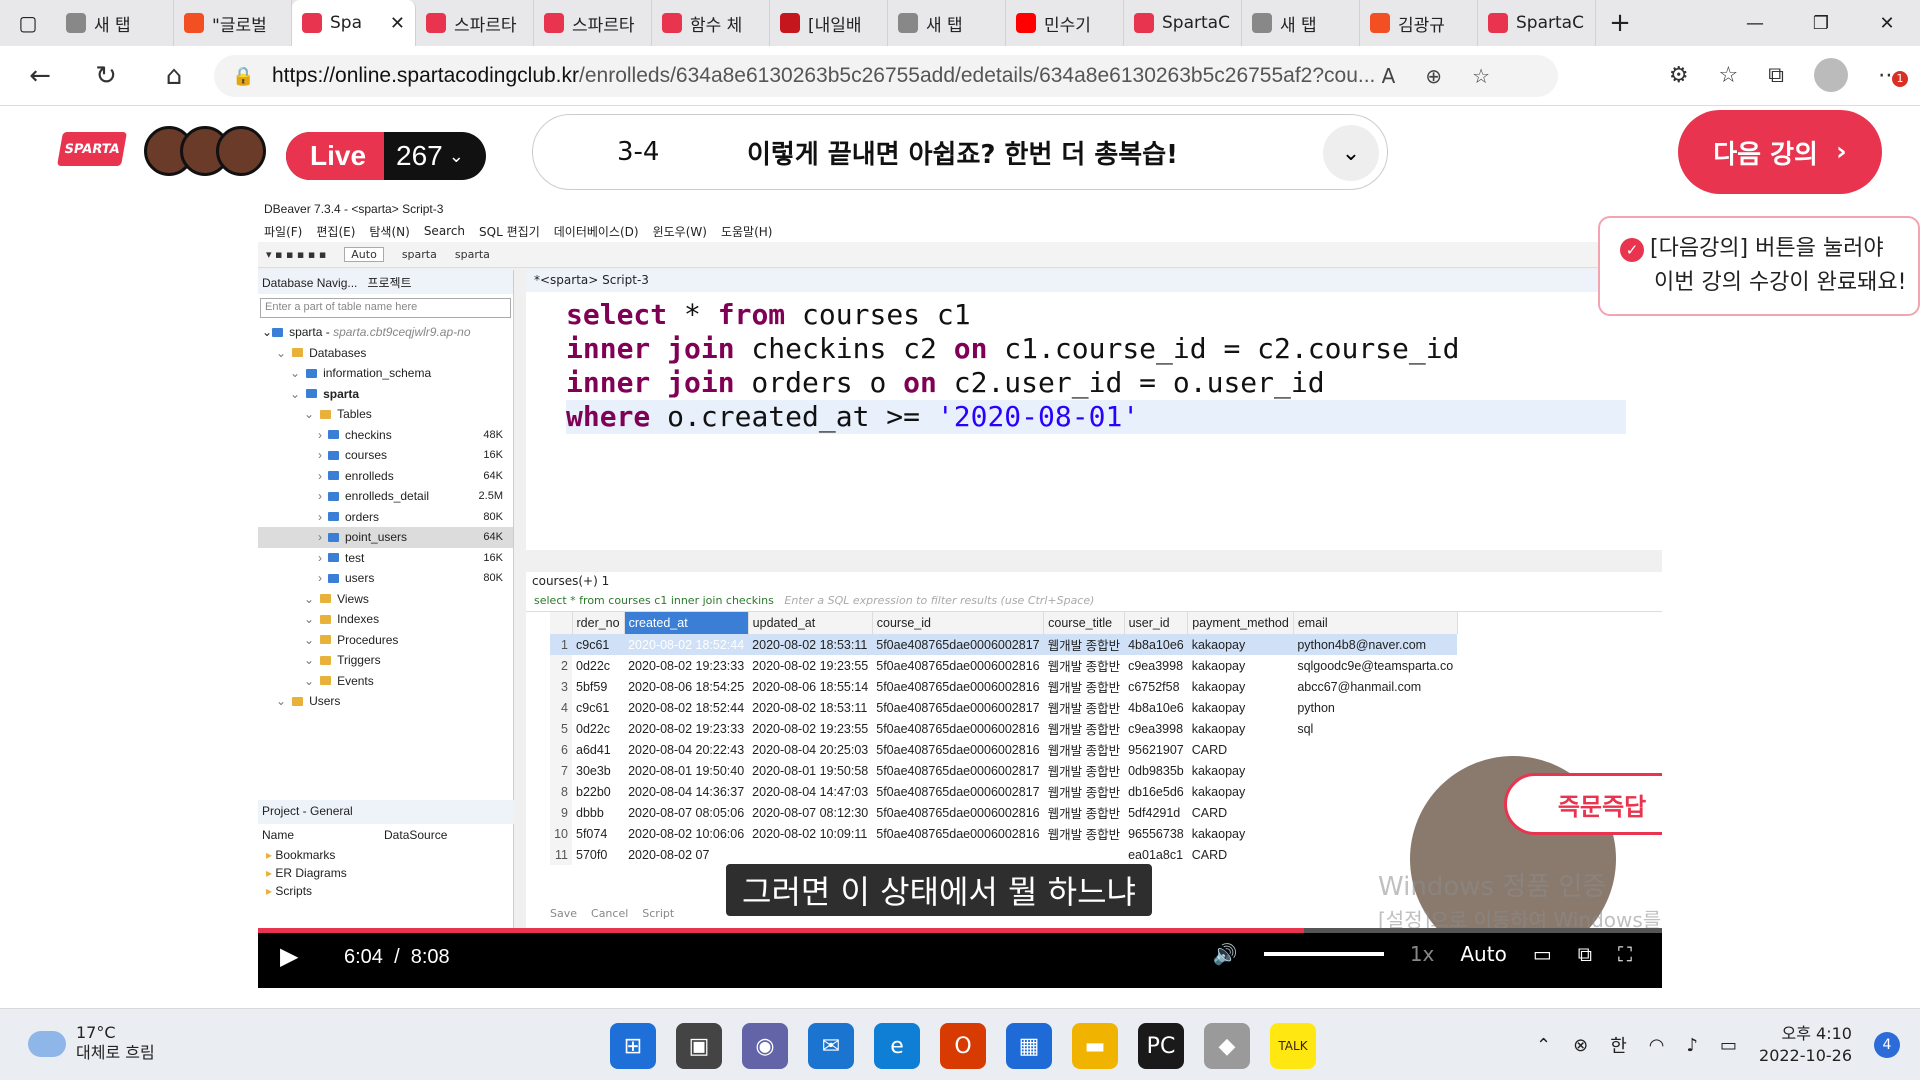 The width and height of the screenshot is (1920, 1080). Describe the element at coordinates (385, 517) in the screenshot. I see `tree-item: › orders 80K` at that location.